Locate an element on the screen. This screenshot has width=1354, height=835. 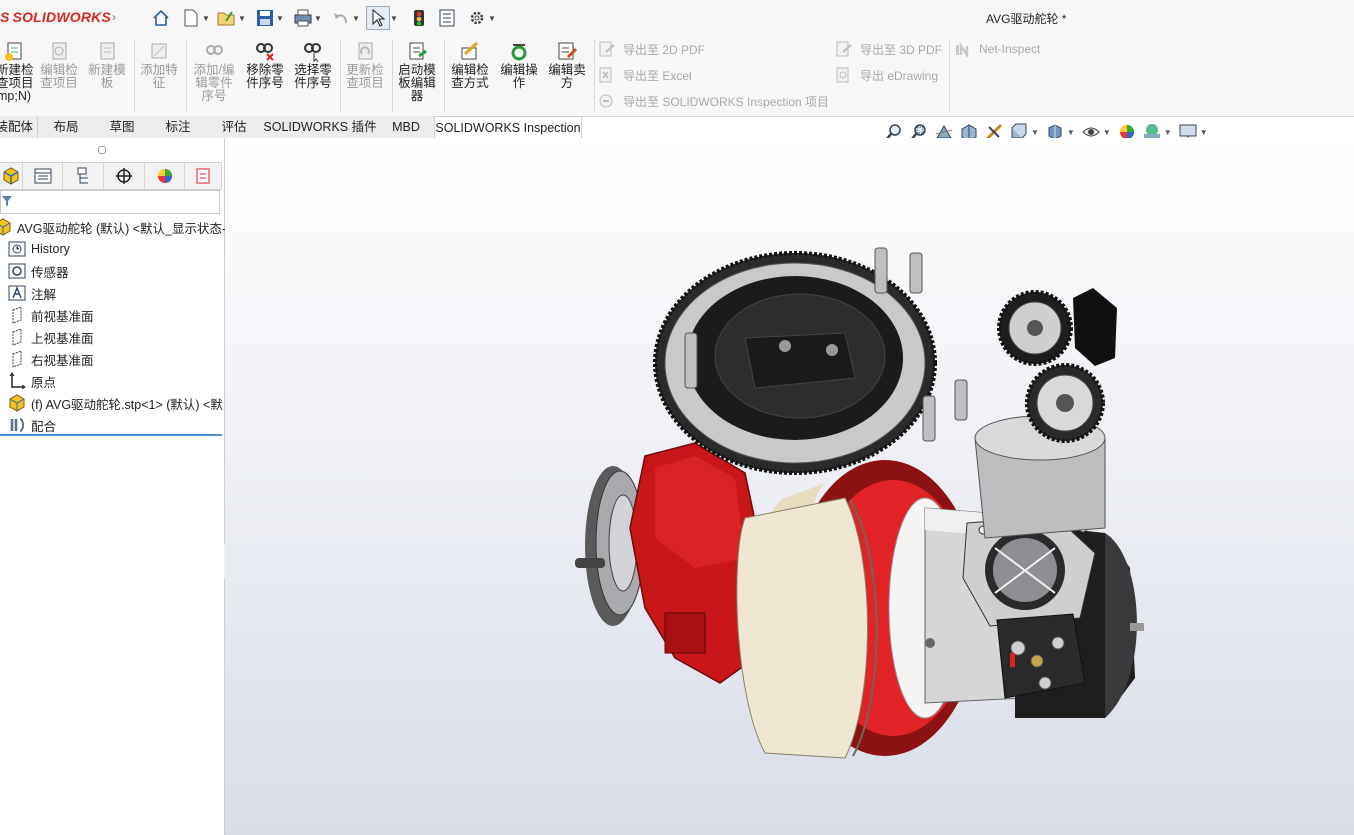
inspection-icon is located at coordinates (203, 176).